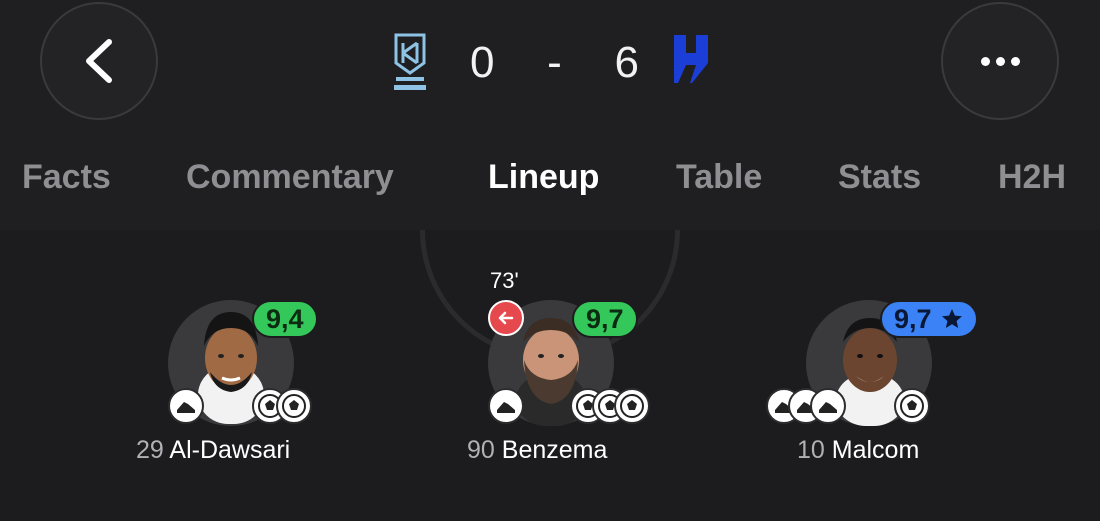 This screenshot has width=1100, height=521. What do you see at coordinates (506, 318) in the screenshot?
I see `substitution-out-icon` at bounding box center [506, 318].